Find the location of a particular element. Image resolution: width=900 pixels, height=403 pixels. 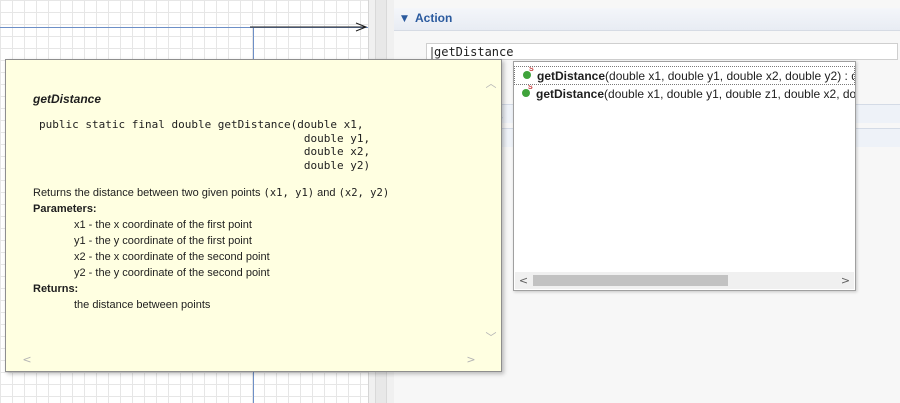

action-input-value: getDistance is located at coordinates (474, 52).